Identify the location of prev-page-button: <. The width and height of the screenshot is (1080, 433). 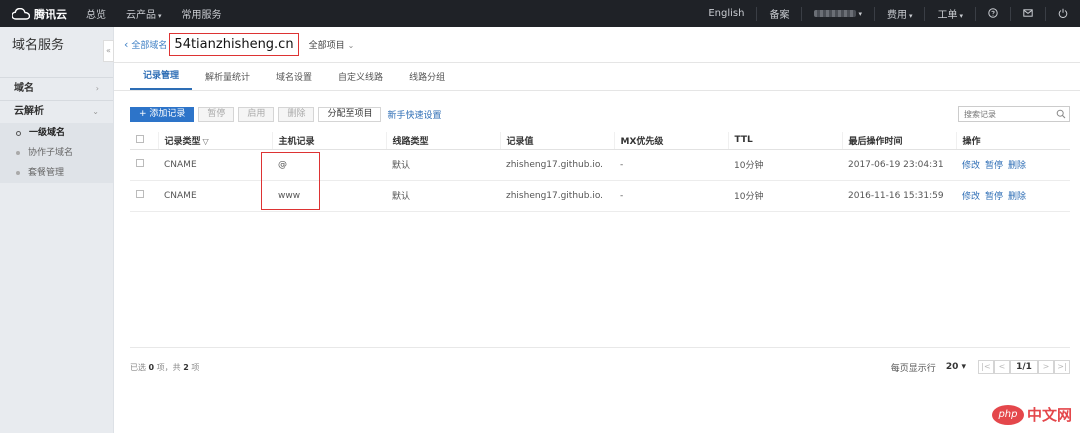
(1002, 367).